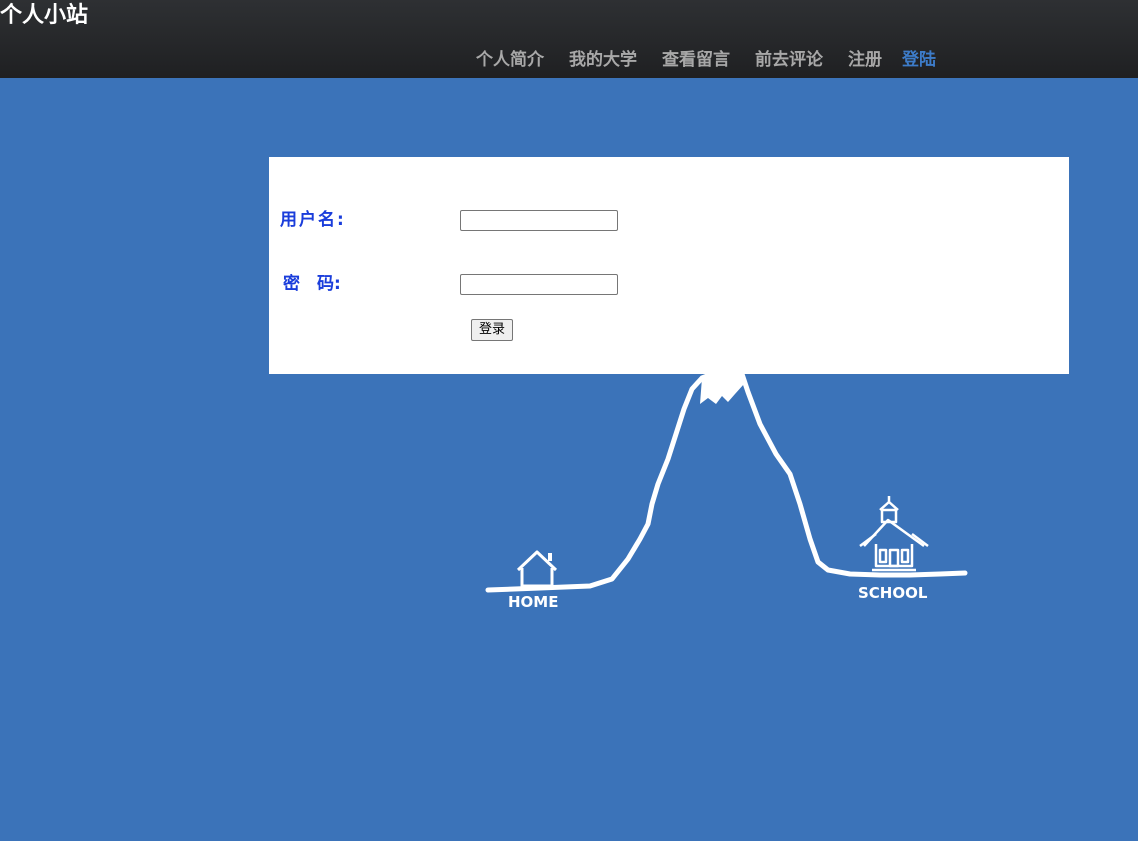  What do you see at coordinates (696, 60) in the screenshot?
I see `nav-link-view-messages: 查看留言` at bounding box center [696, 60].